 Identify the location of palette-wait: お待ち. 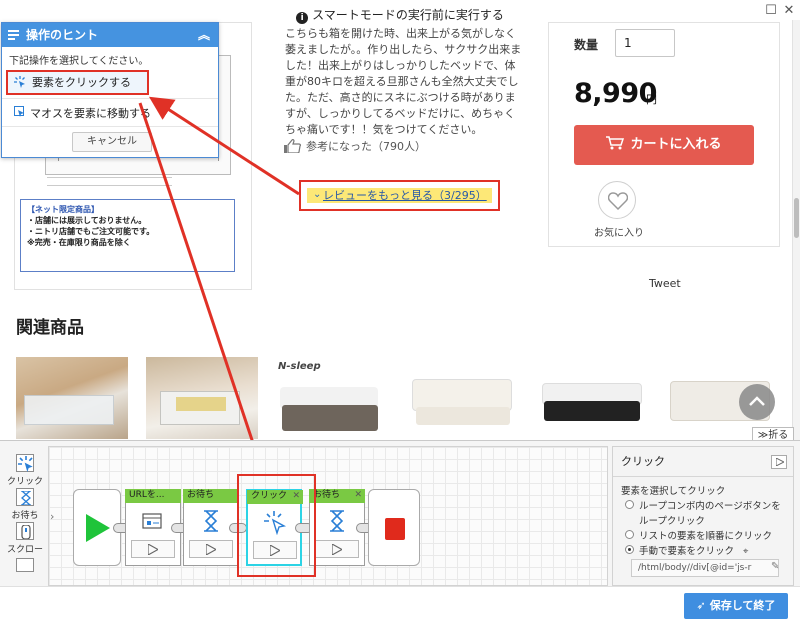
(25, 504).